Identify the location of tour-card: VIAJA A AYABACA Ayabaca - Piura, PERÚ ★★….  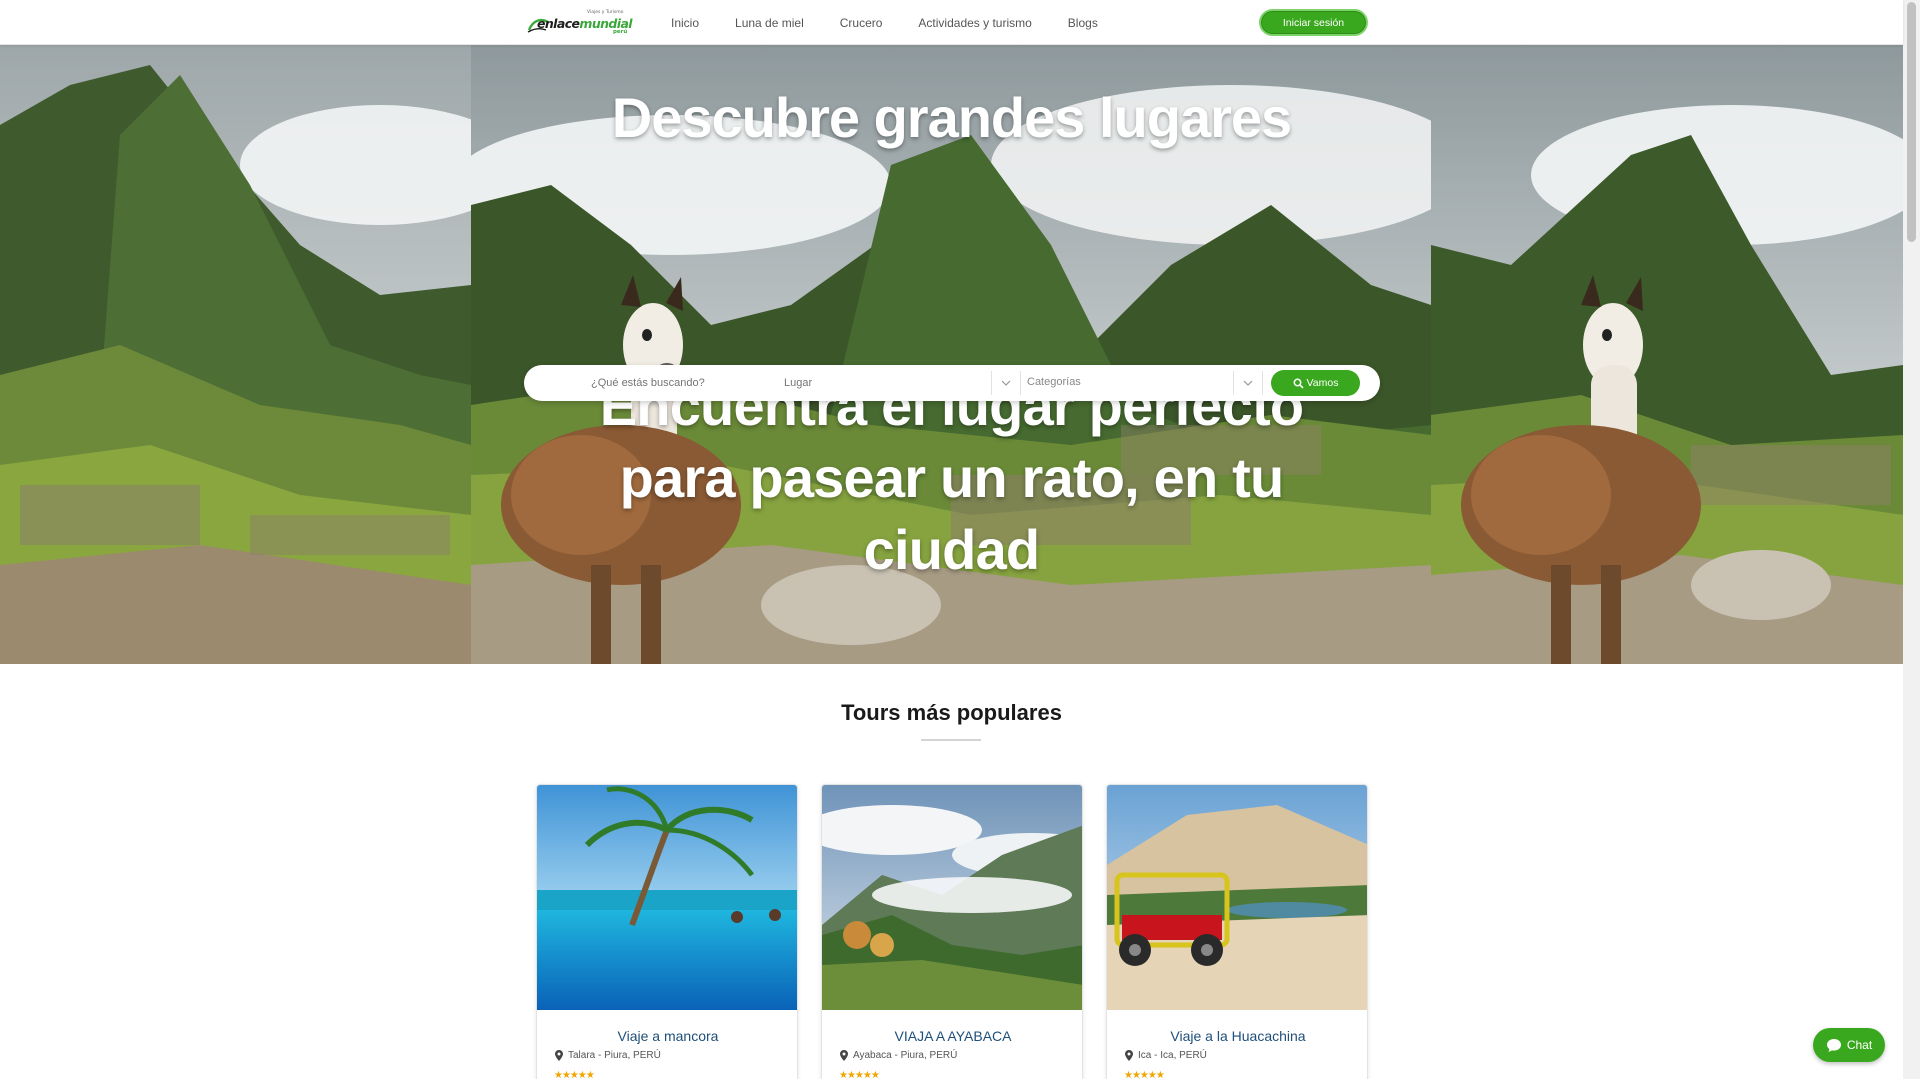
(952, 931).